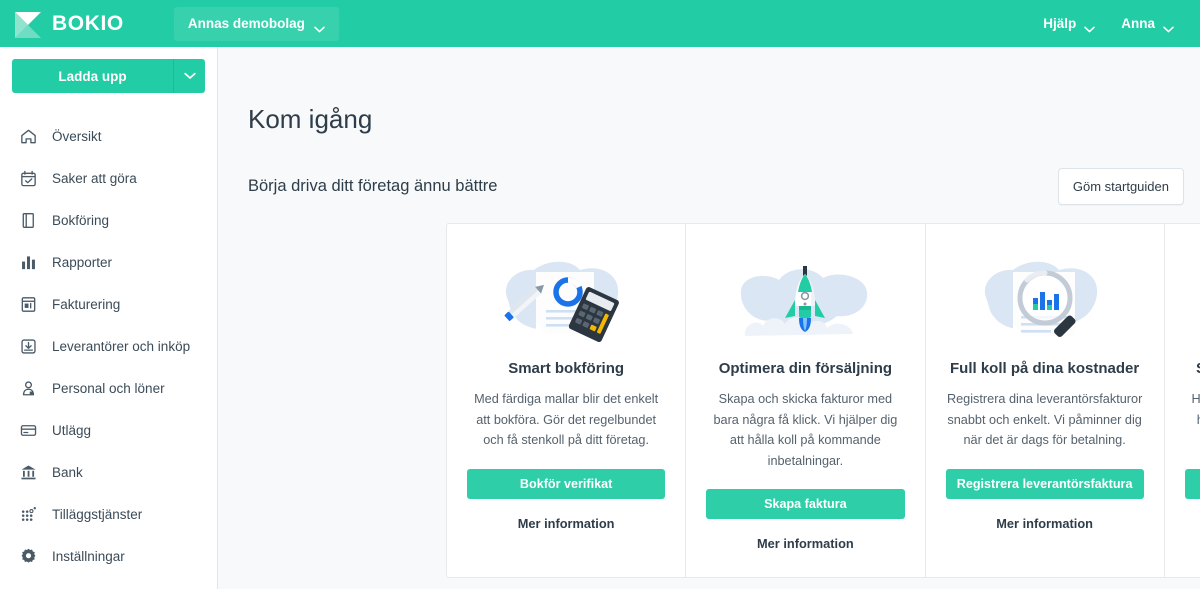 The width and height of the screenshot is (1200, 589). Describe the element at coordinates (566, 484) in the screenshot. I see `bokfor-verifikat-button: Bokför verifikat` at that location.